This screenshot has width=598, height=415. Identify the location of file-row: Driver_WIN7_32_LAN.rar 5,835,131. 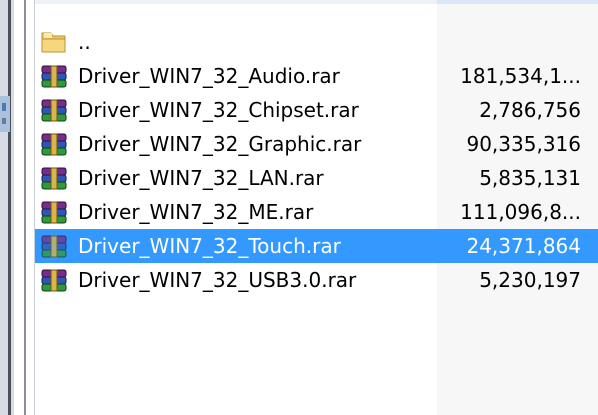
(316, 178).